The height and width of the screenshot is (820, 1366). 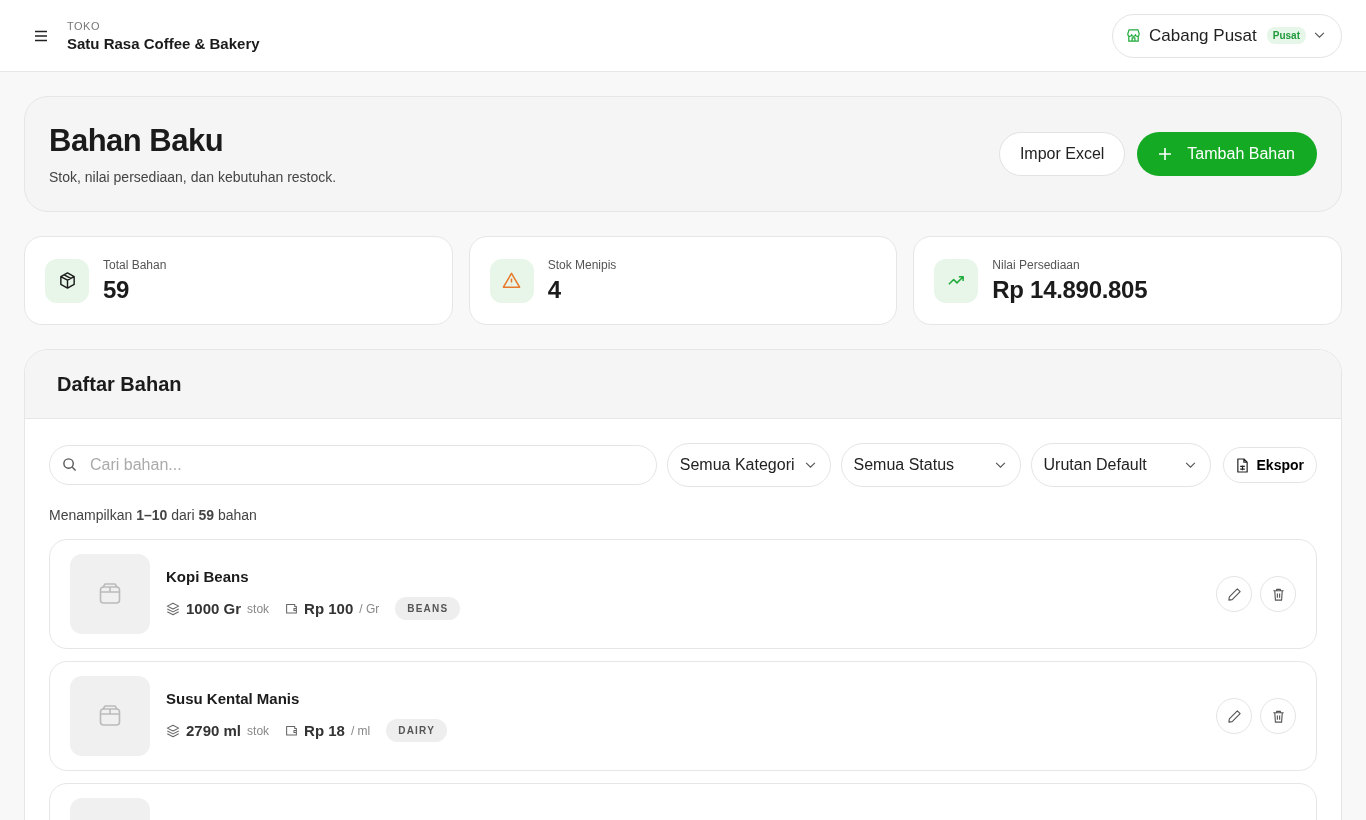 I want to click on store-label: TOKO, so click(x=84, y=25).